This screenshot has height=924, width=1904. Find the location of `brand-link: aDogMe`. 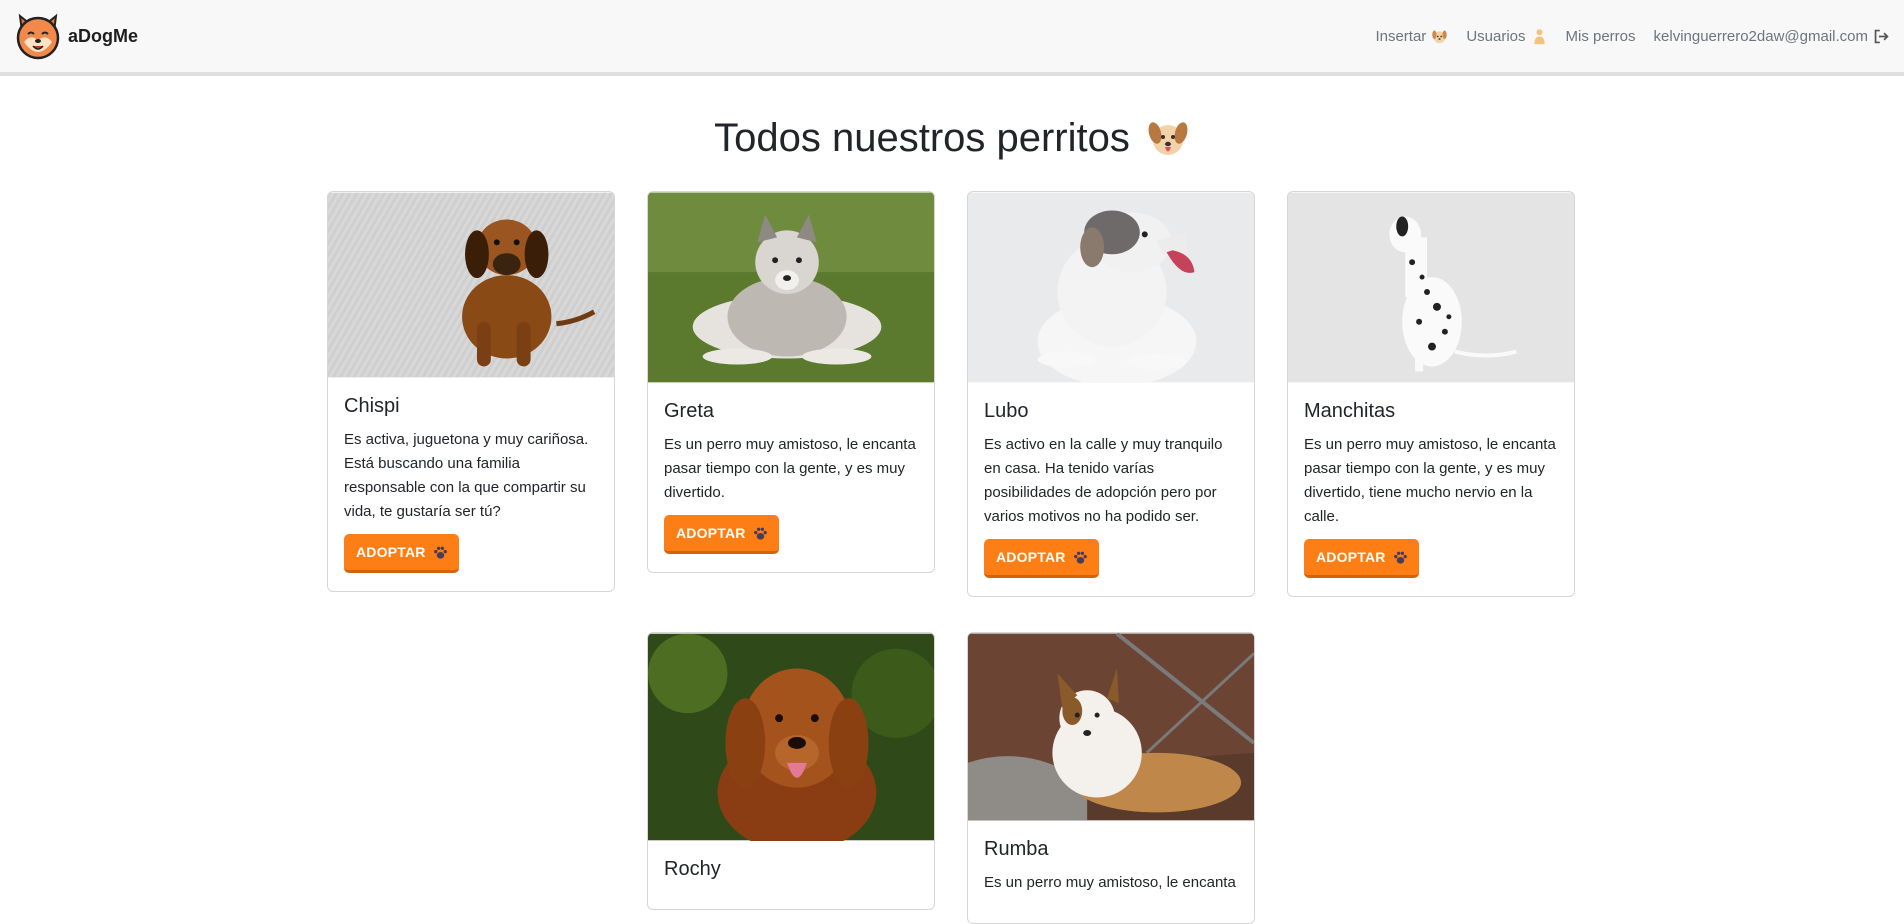

brand-link: aDogMe is located at coordinates (75, 36).